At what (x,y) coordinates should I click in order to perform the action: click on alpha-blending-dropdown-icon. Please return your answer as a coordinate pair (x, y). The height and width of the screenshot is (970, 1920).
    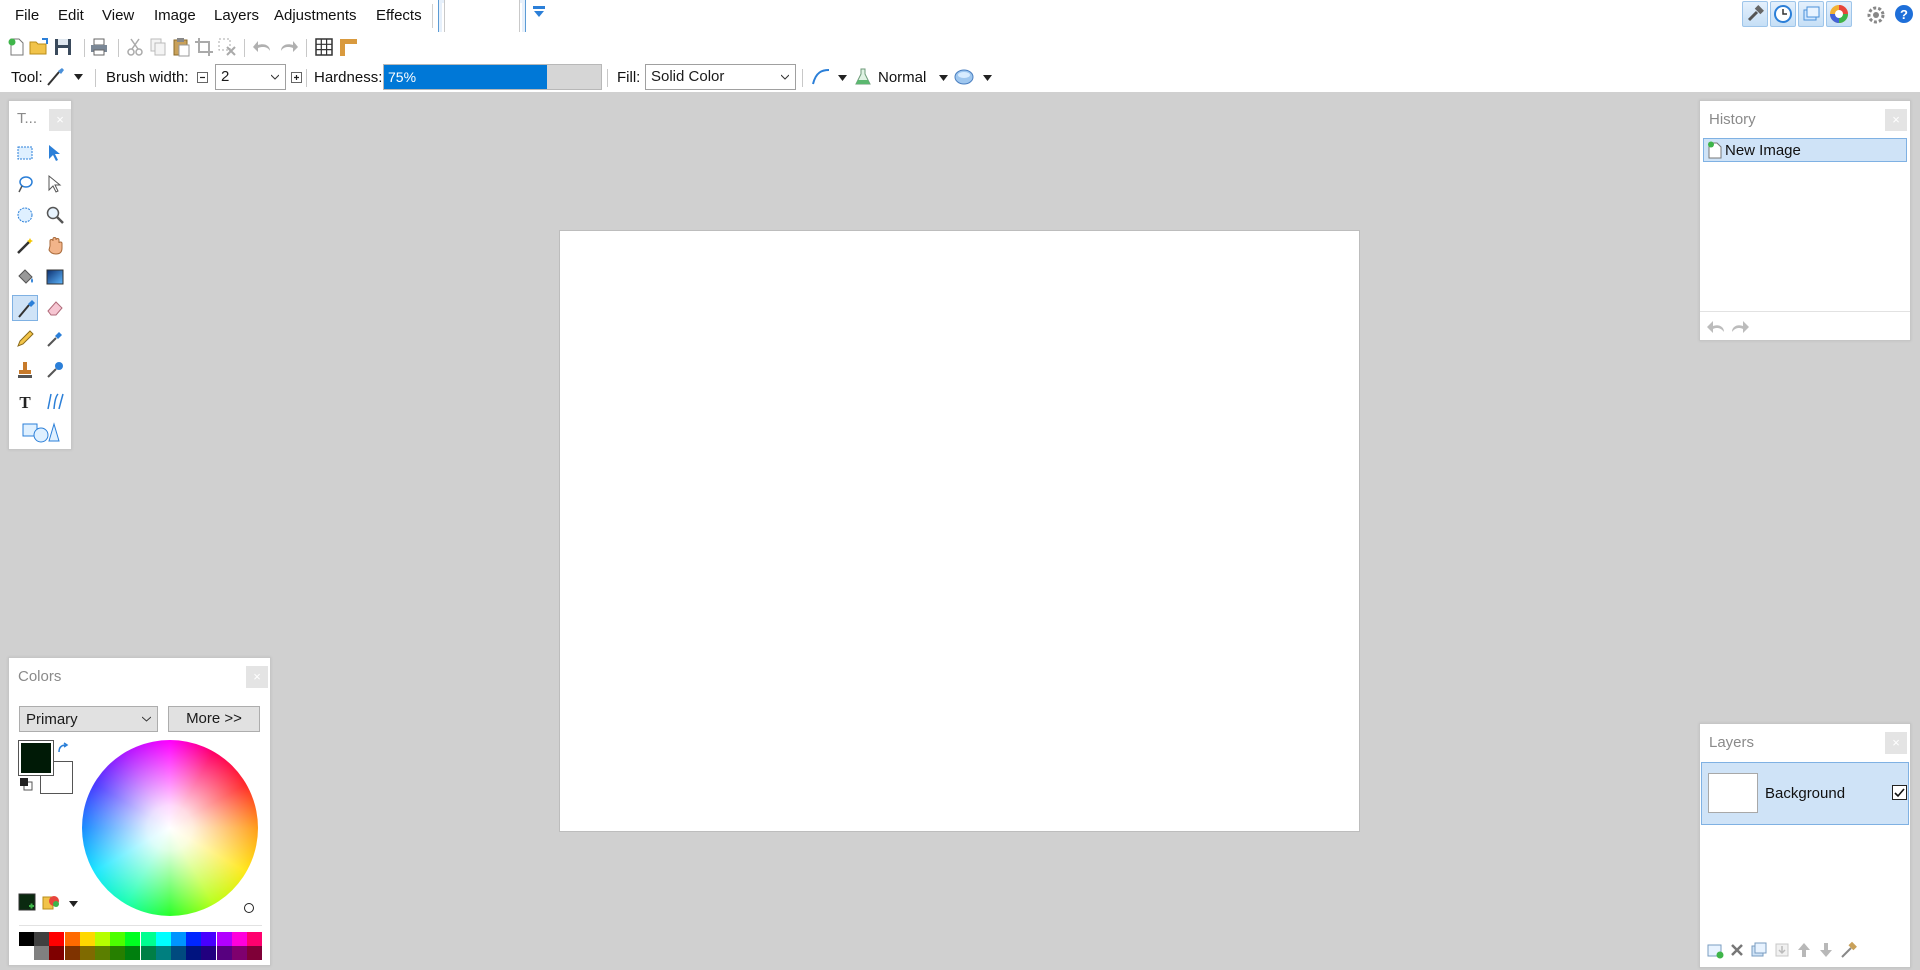
    Looking at the image, I should click on (987, 78).